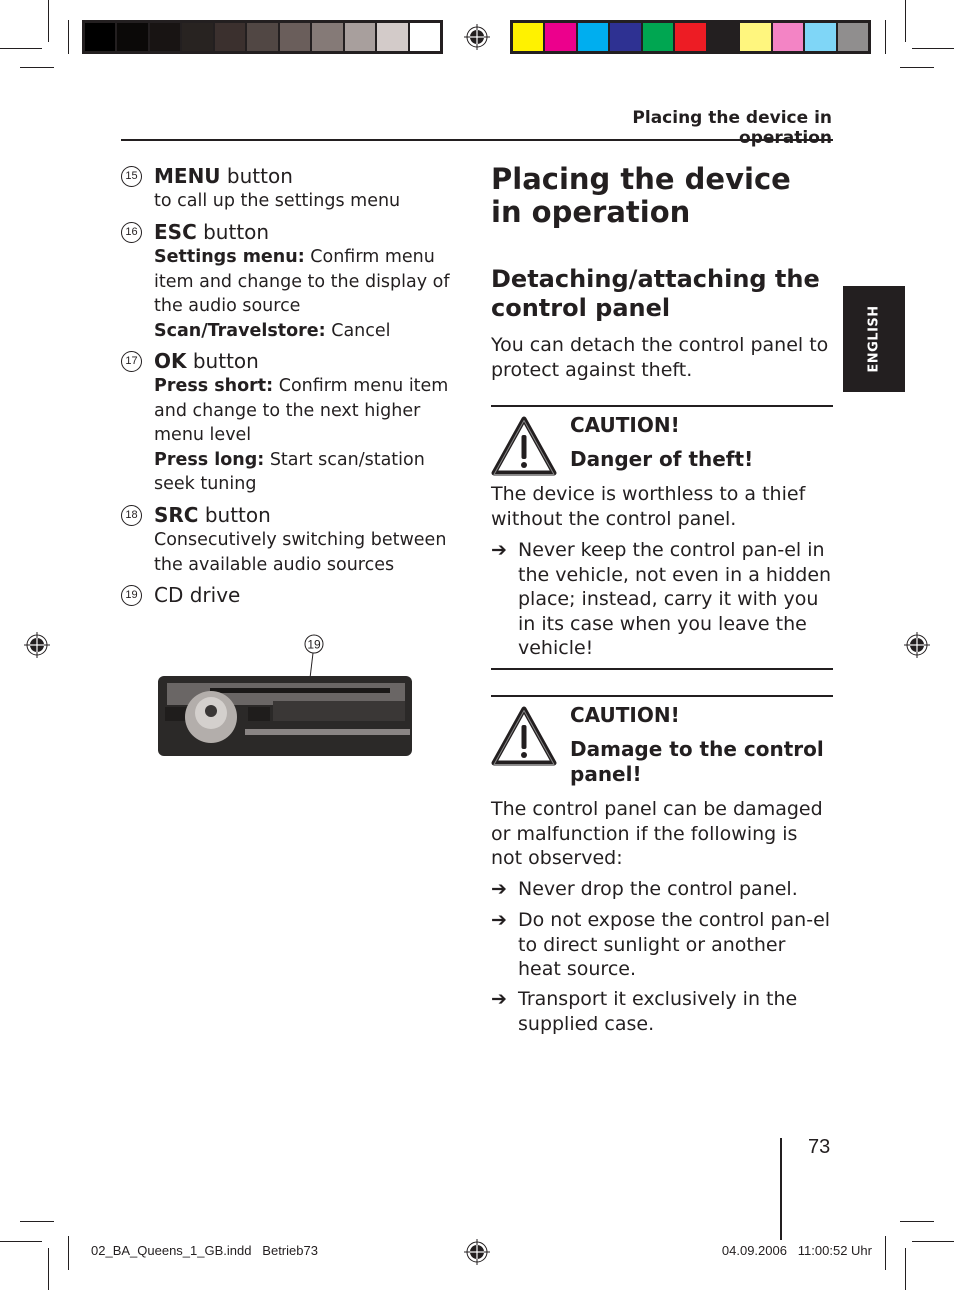 Image resolution: width=954 pixels, height=1290 pixels. What do you see at coordinates (259, 714) in the screenshot?
I see `right-button` at bounding box center [259, 714].